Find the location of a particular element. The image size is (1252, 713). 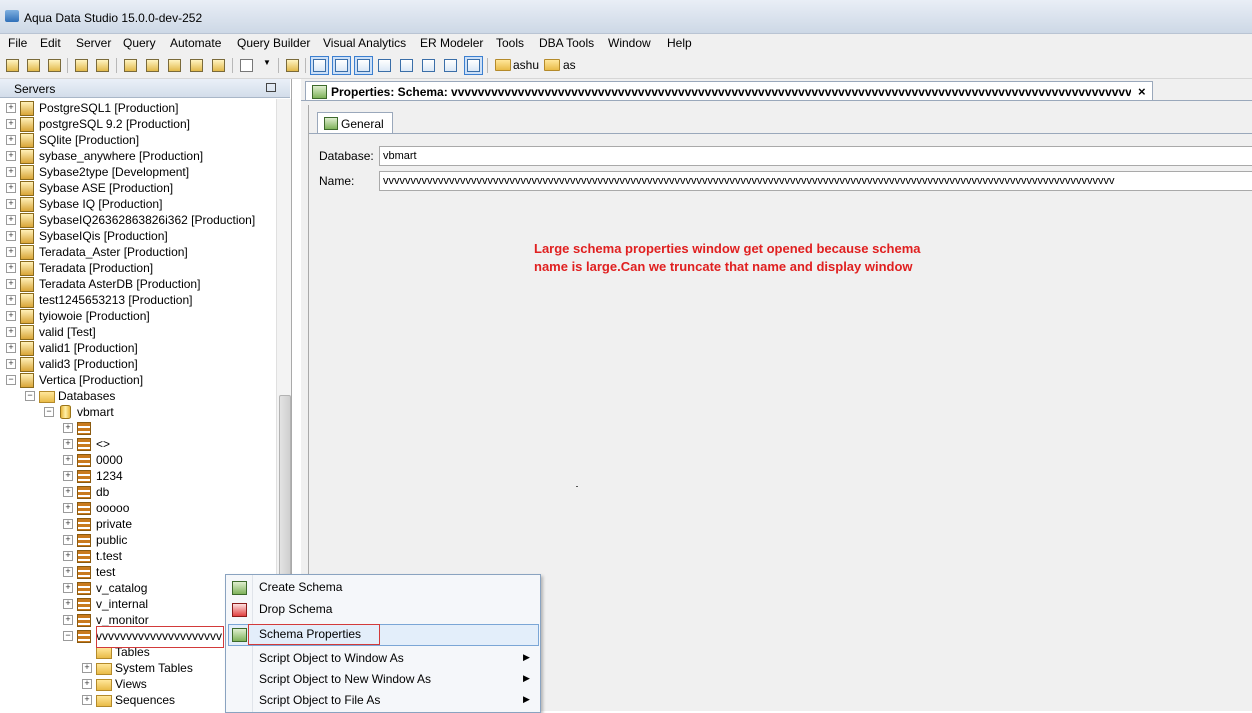

print-icon is located at coordinates (292, 65).